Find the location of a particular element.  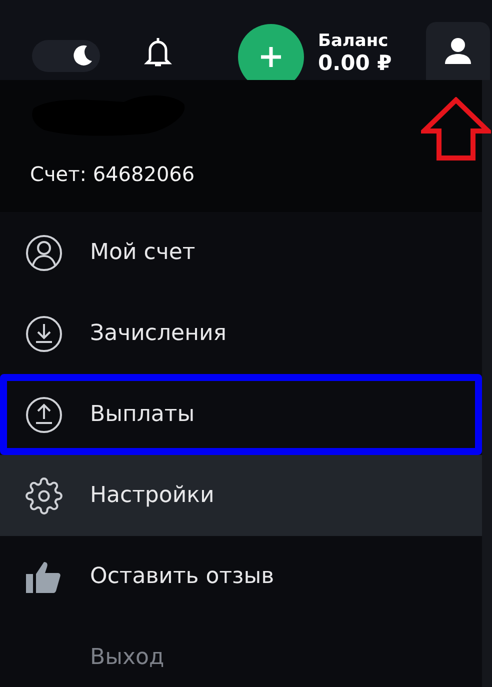

dark-mode-toggle is located at coordinates (66, 56).